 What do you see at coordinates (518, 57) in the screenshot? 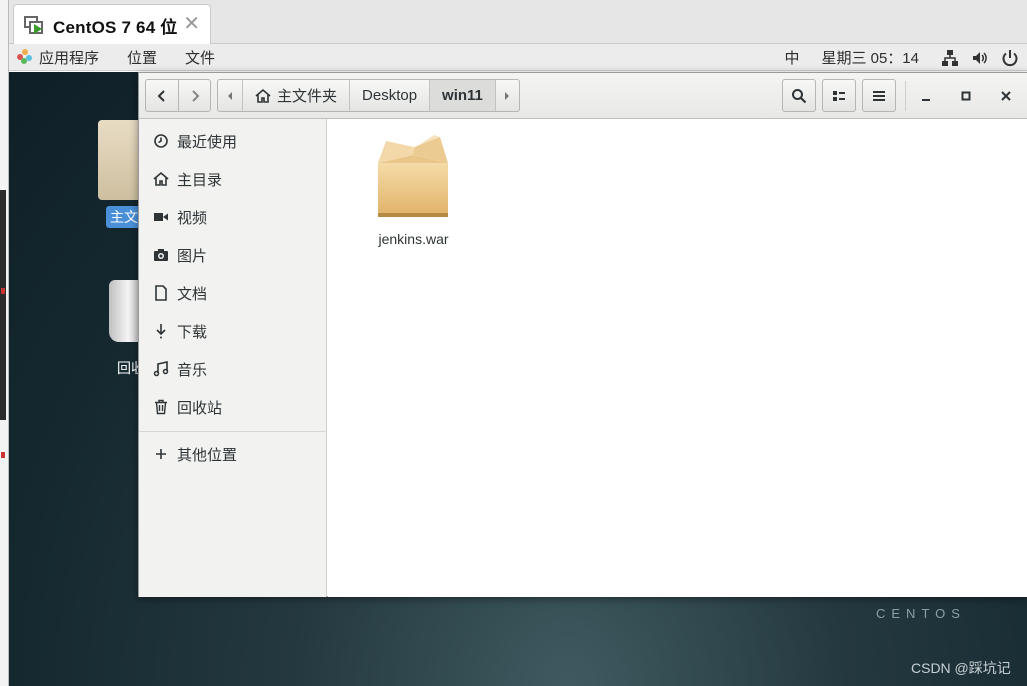
I see `gnome-top-bar: 应用程序 位置 文件 中 星期三 05：14` at bounding box center [518, 57].